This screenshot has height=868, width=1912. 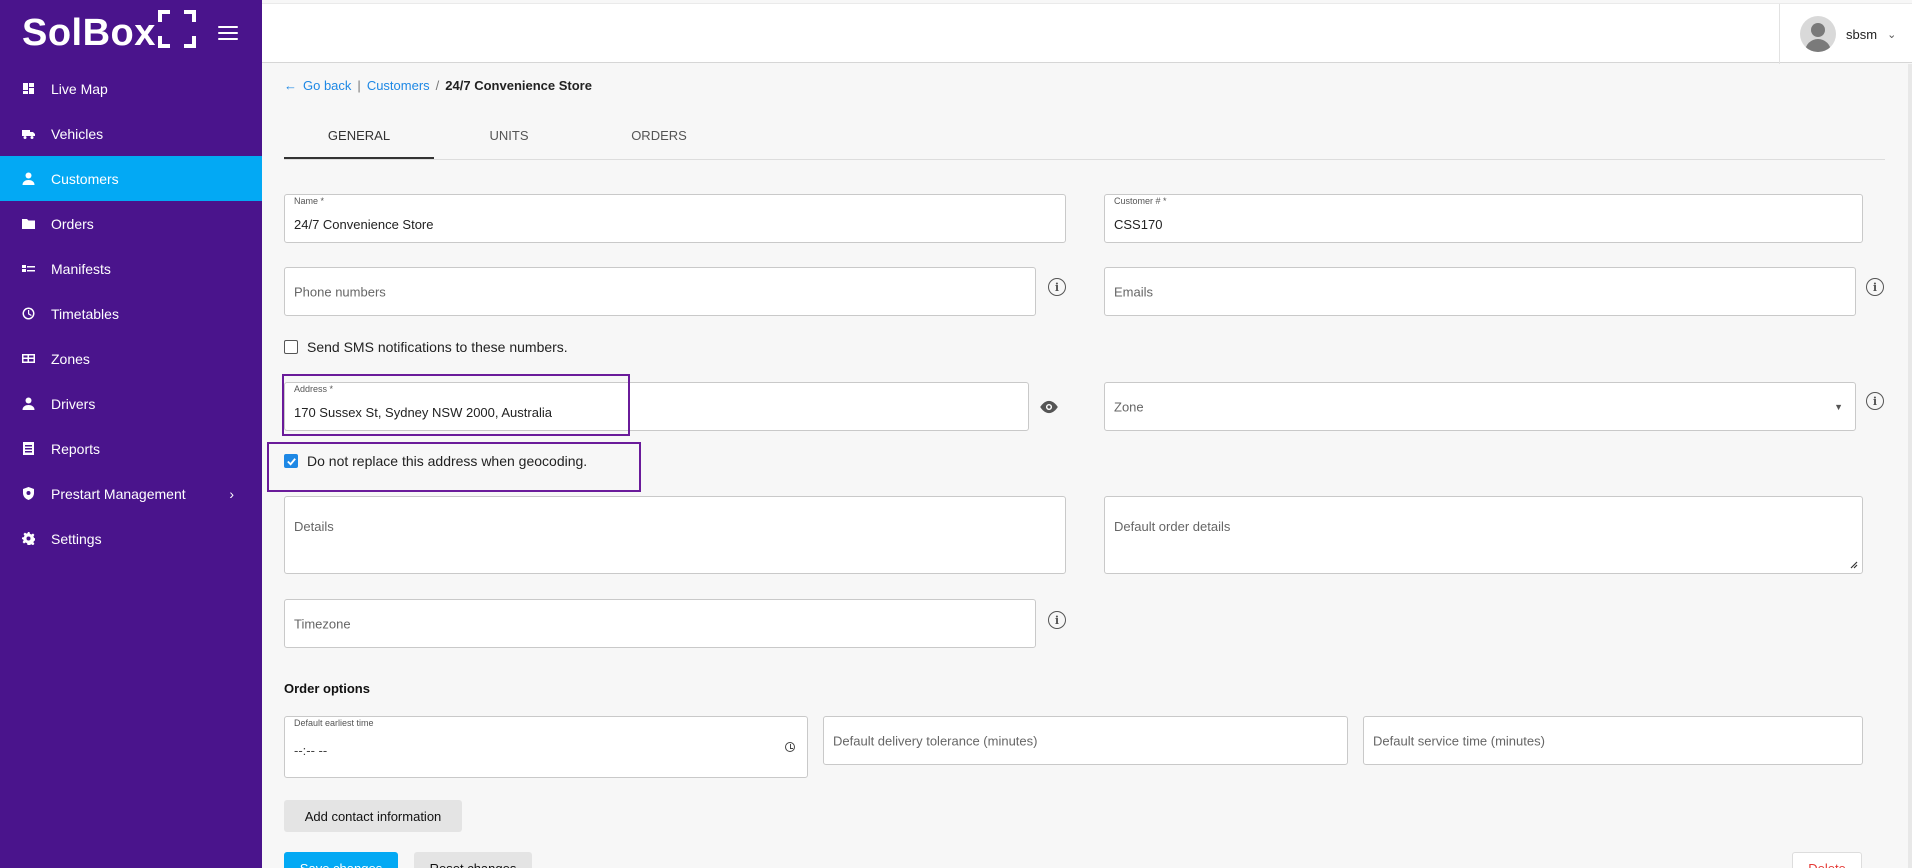 I want to click on logo: SolBox, so click(x=109, y=32).